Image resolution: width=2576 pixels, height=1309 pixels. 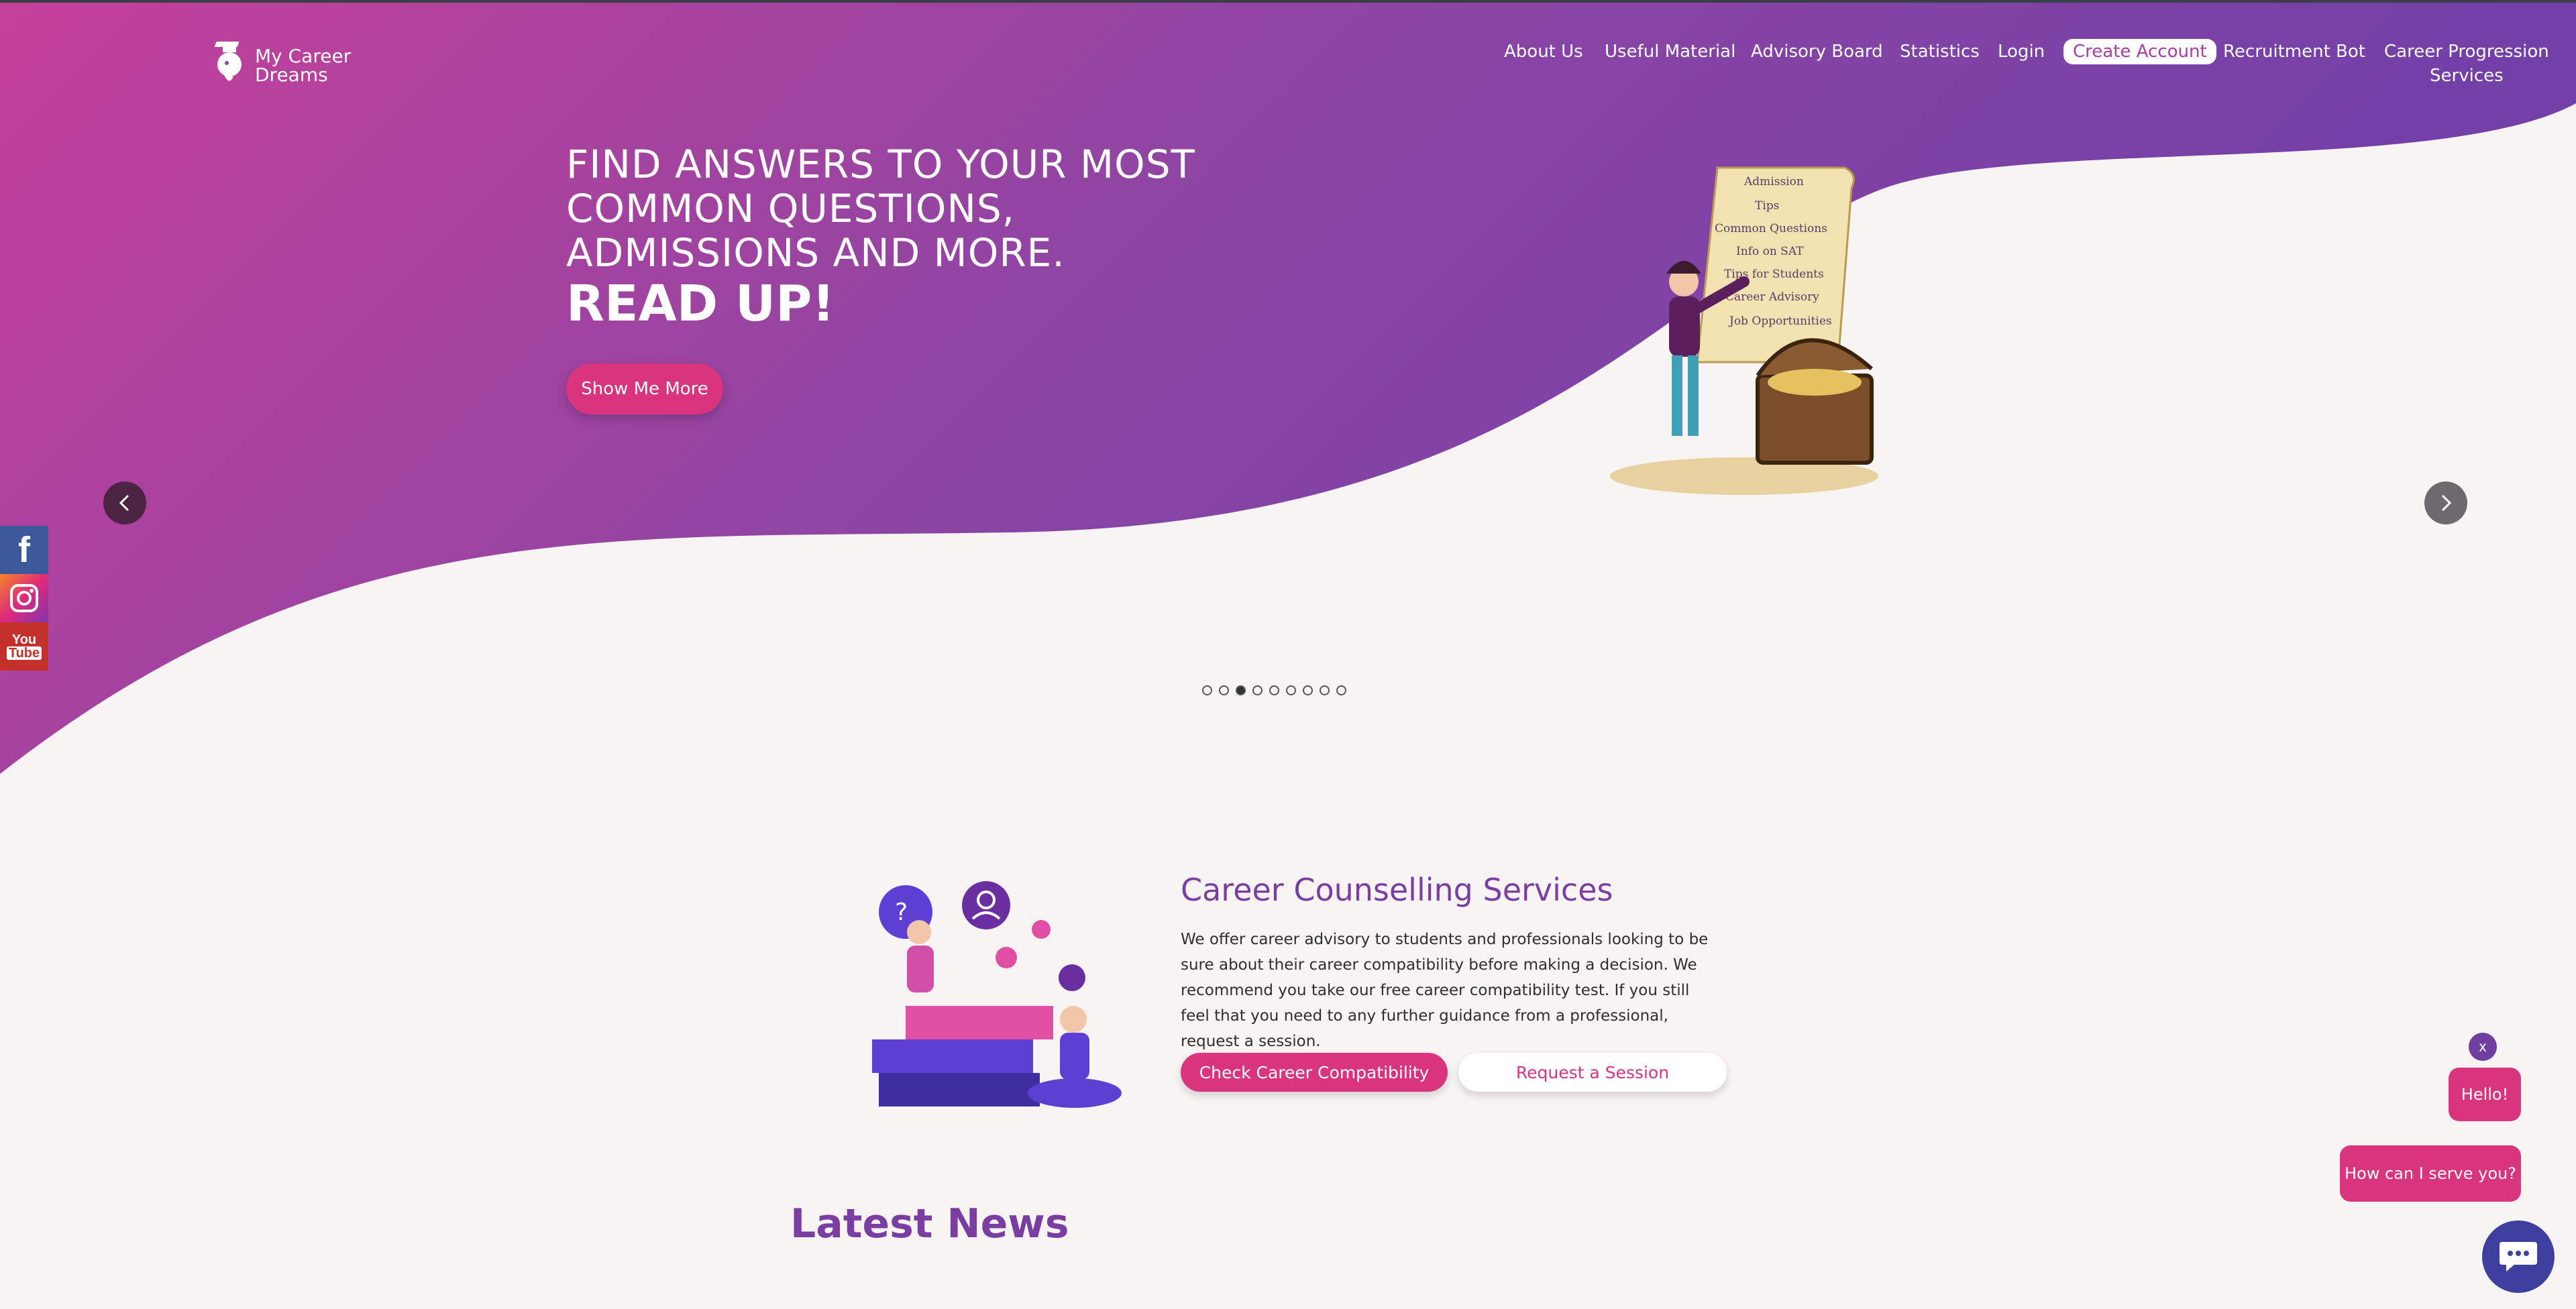 What do you see at coordinates (2485, 1095) in the screenshot?
I see `chat-bubble-hello: Hello!` at bounding box center [2485, 1095].